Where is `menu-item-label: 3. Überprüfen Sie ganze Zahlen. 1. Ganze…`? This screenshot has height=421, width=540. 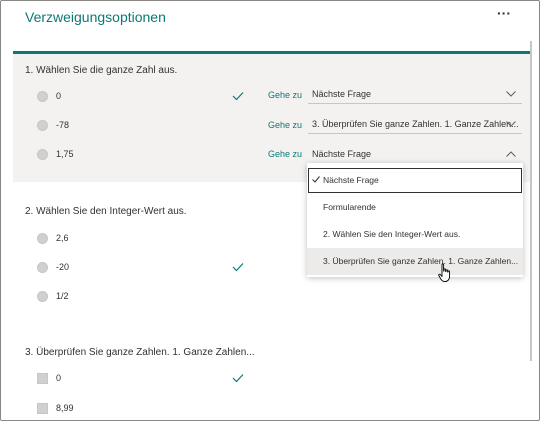 menu-item-label: 3. Überprüfen Sie ganze Zahlen. 1. Ganze… is located at coordinates (421, 261).